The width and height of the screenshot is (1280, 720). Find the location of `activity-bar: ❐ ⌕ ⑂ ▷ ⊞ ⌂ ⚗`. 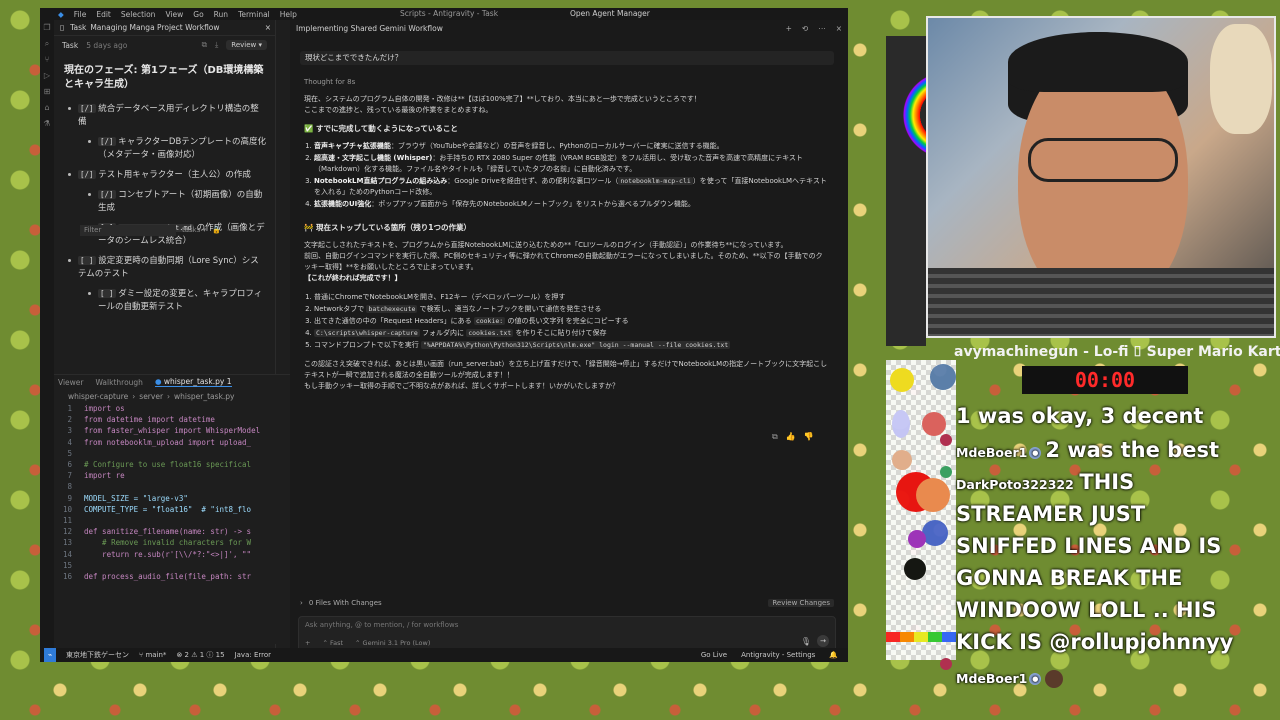

activity-bar: ❐ ⌕ ⑂ ▷ ⊞ ⌂ ⚗ is located at coordinates (47, 335).